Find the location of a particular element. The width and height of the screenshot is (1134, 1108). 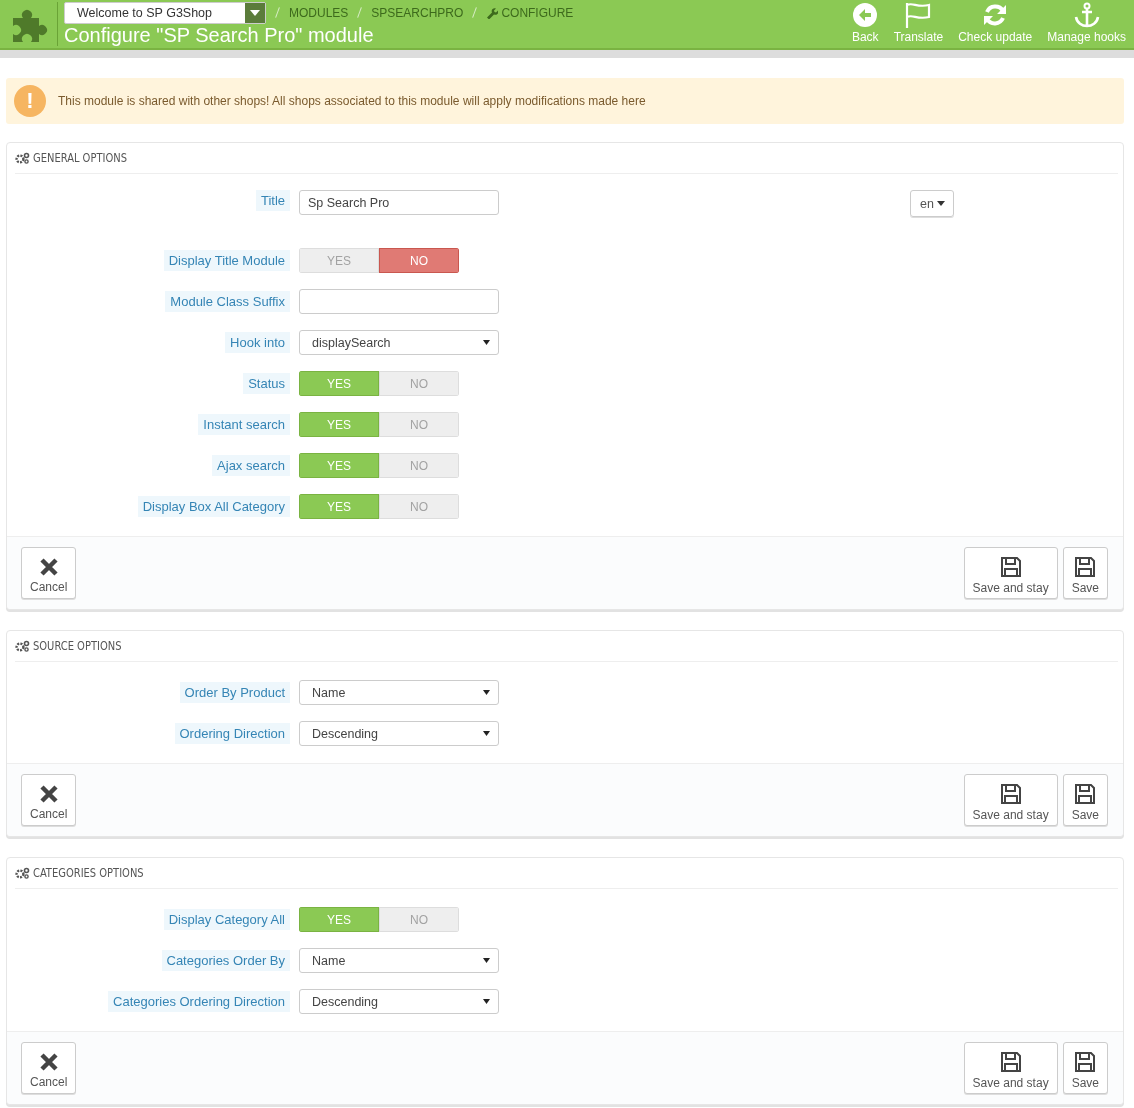

text-field is located at coordinates (399, 301).